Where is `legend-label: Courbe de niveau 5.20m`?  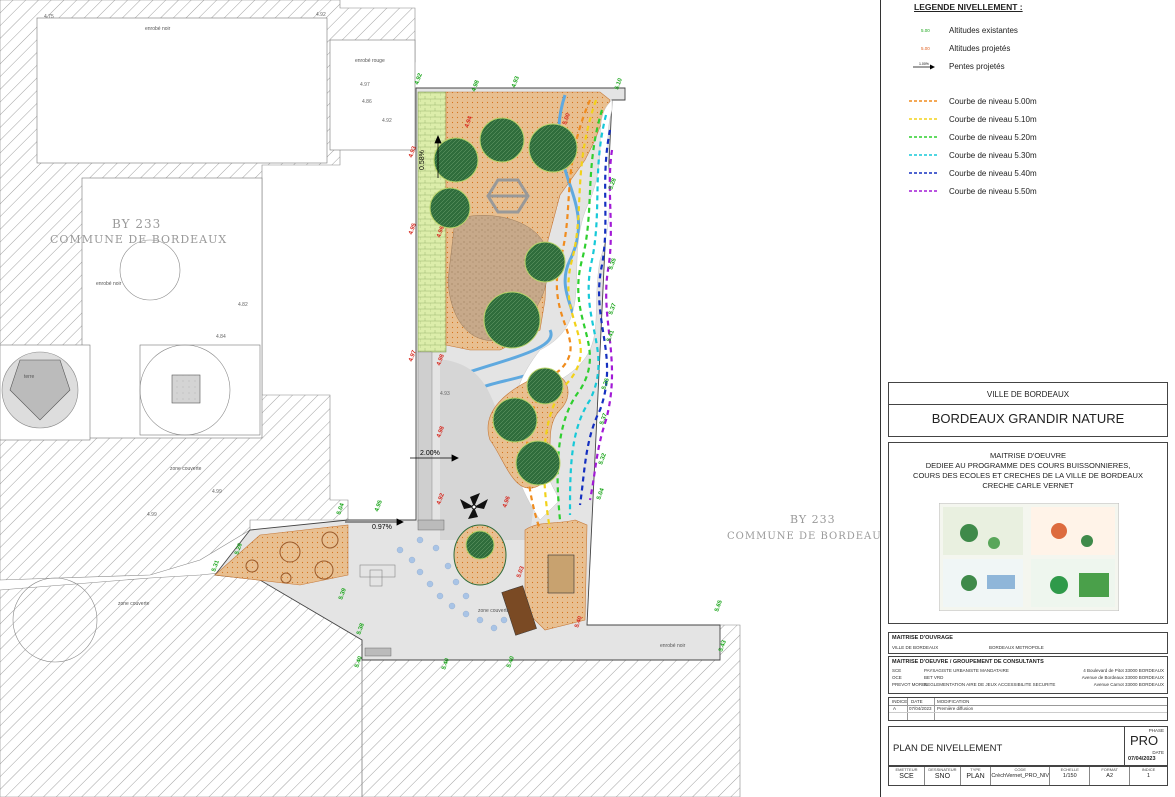
legend-label: Courbe de niveau 5.20m is located at coordinates (993, 137).